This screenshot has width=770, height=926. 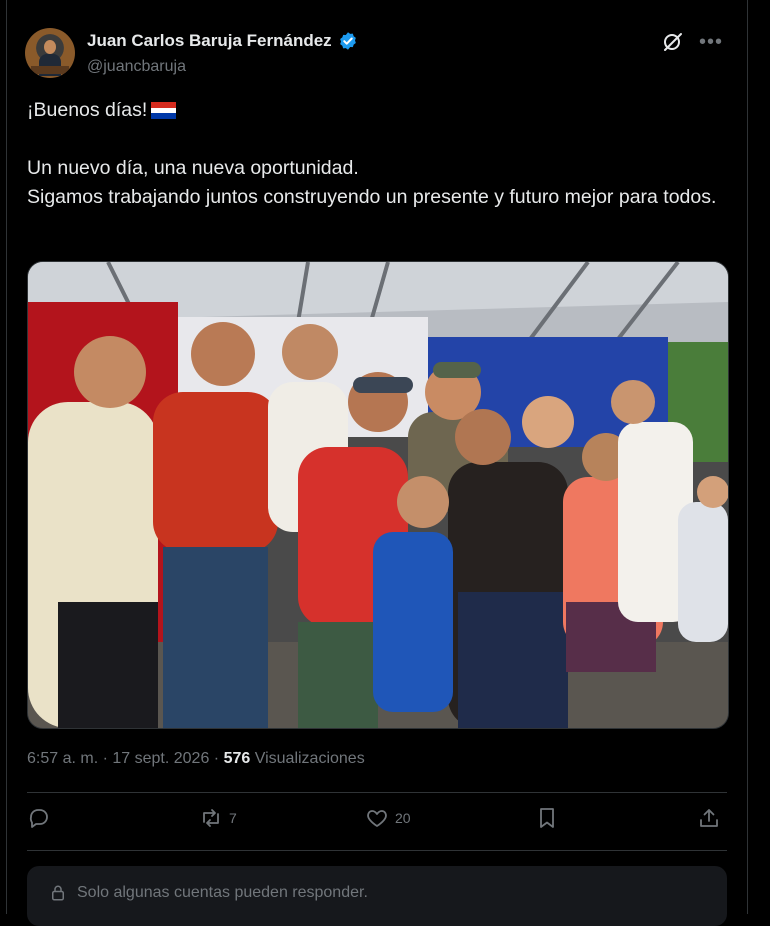 I want to click on author-avatar, so click(x=50, y=53).